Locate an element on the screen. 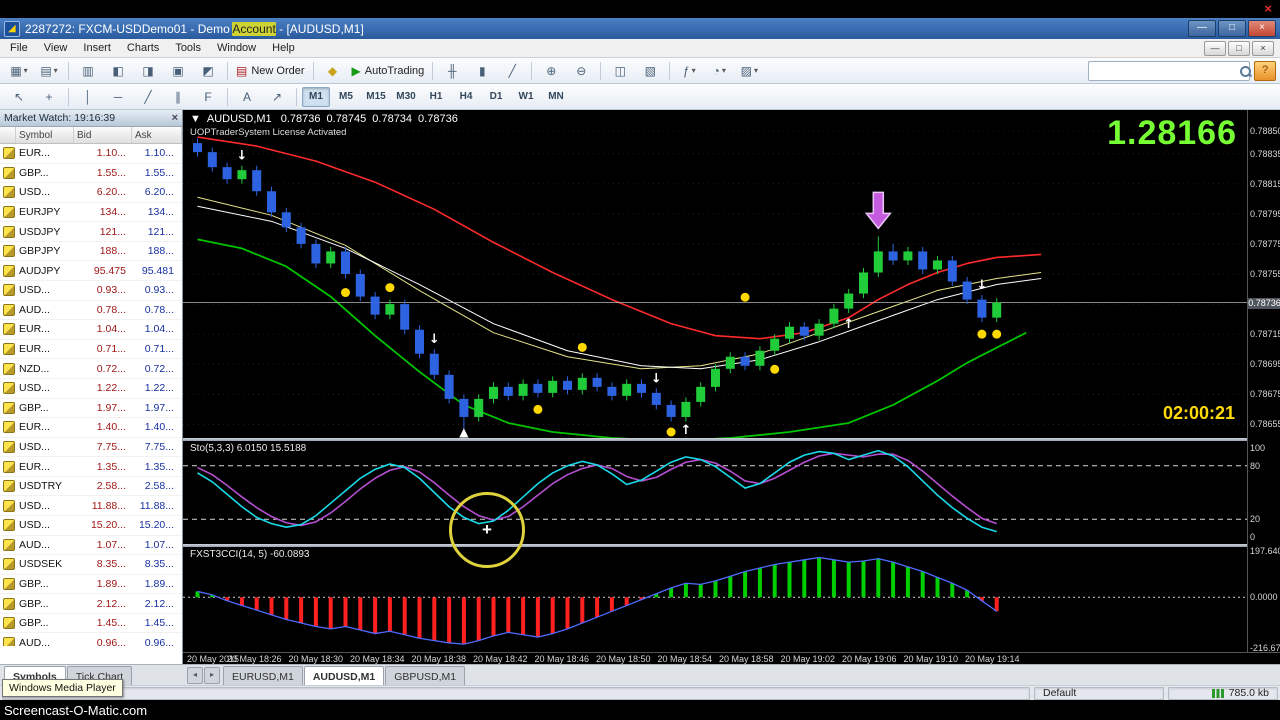 The image size is (1280, 720). crosshair-button: + is located at coordinates (49, 97).